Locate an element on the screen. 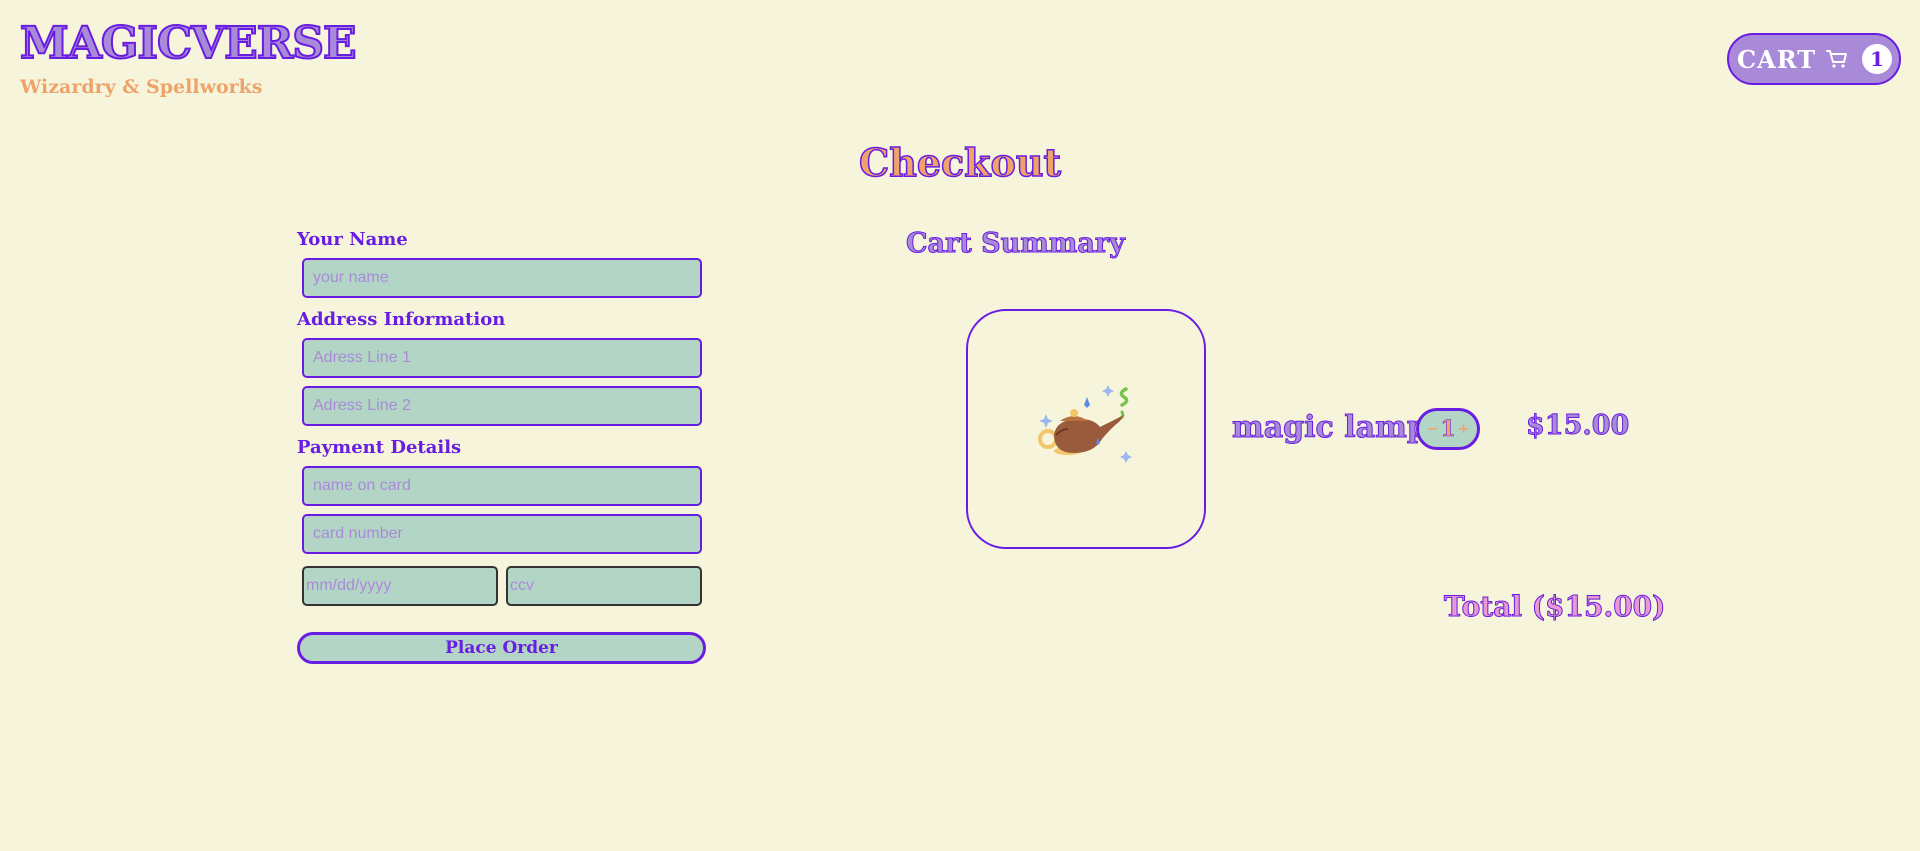  page-title: Checkout is located at coordinates (960, 162).